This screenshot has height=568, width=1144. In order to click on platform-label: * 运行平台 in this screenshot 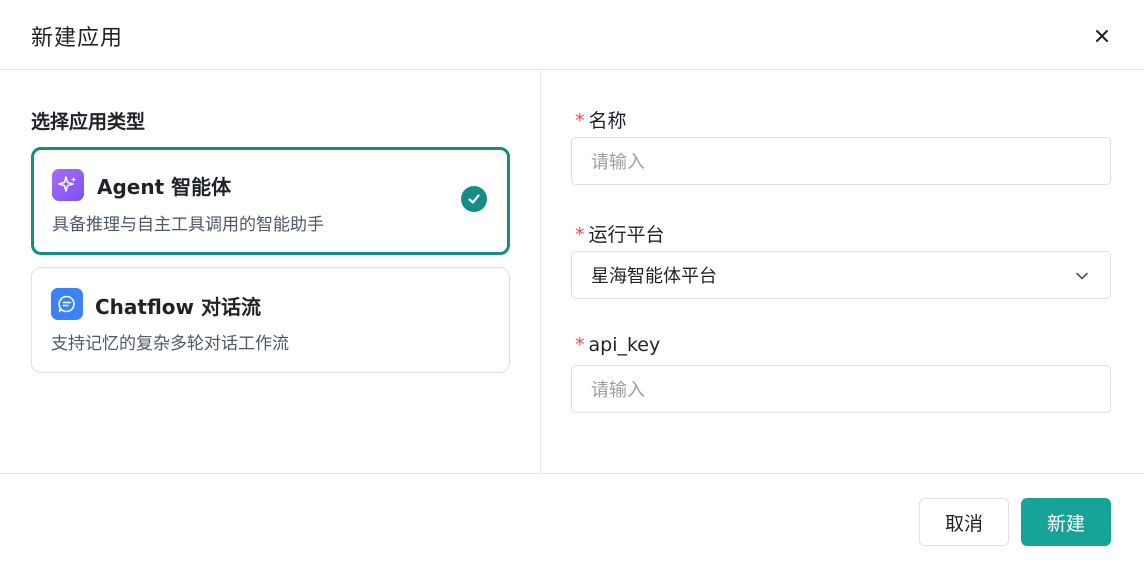, I will do `click(620, 233)`.